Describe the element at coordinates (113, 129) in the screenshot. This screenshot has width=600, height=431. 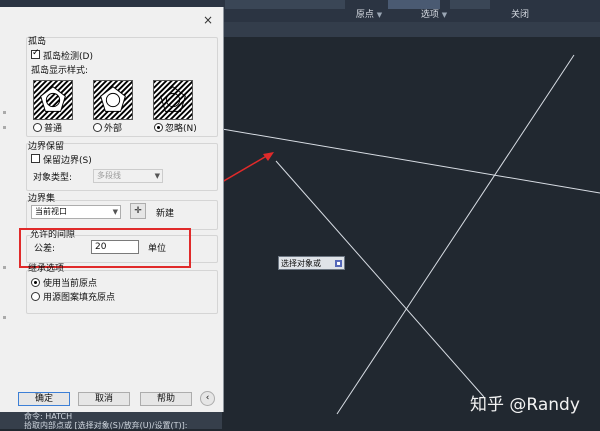
I see `island-outer-label: 外部` at that location.